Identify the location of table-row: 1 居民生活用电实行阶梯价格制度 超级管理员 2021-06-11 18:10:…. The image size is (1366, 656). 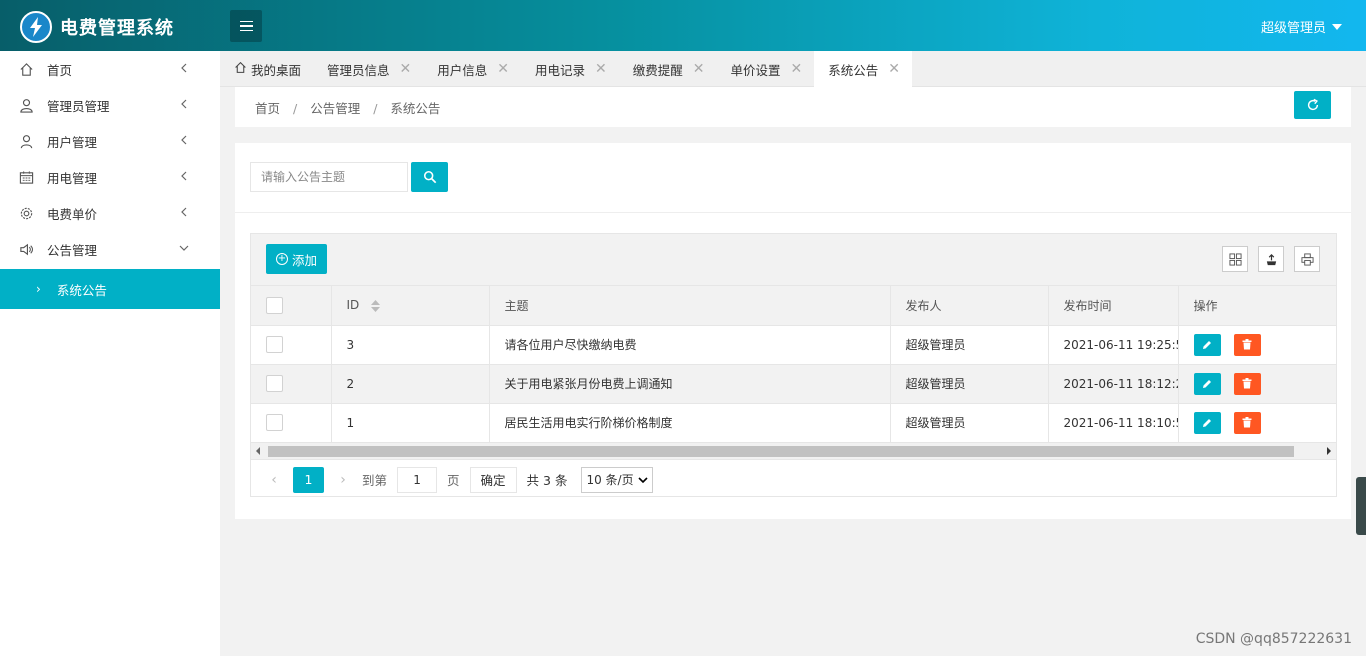
(794, 423).